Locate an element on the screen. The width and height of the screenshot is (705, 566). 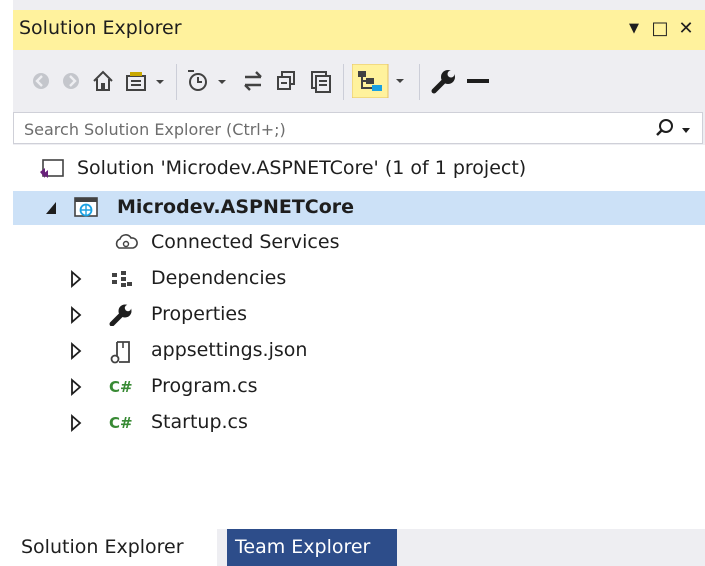
tab-solution-explorer: Solution Explorer is located at coordinates (115, 547).